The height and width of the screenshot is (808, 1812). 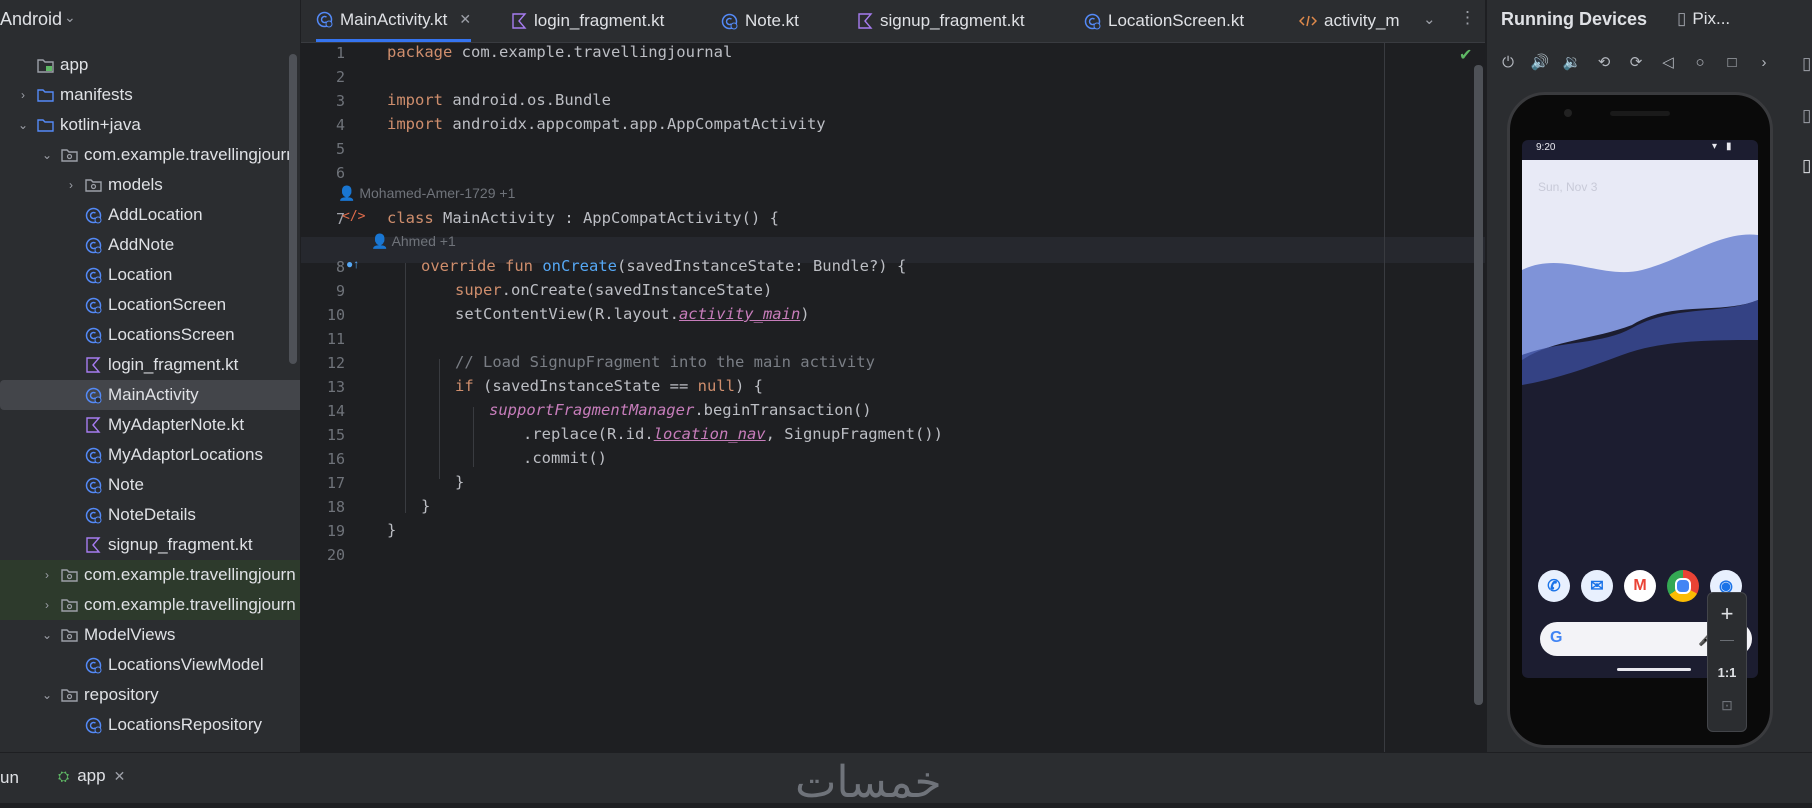 What do you see at coordinates (1668, 62) in the screenshot?
I see `back-icon: ◁` at bounding box center [1668, 62].